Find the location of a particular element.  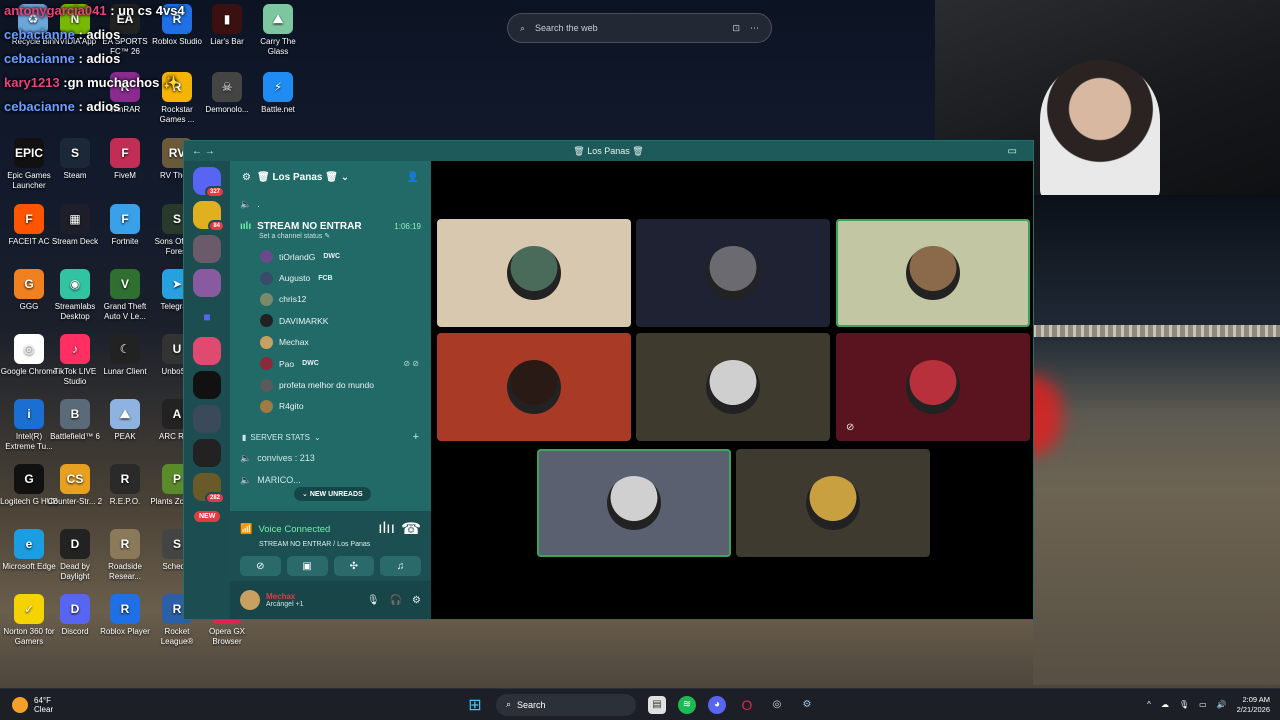

voice-member: DAVIMARKK is located at coordinates (330, 320).